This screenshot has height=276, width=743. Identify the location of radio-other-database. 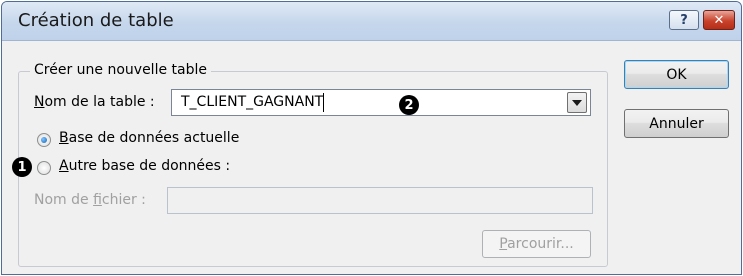
(44, 168).